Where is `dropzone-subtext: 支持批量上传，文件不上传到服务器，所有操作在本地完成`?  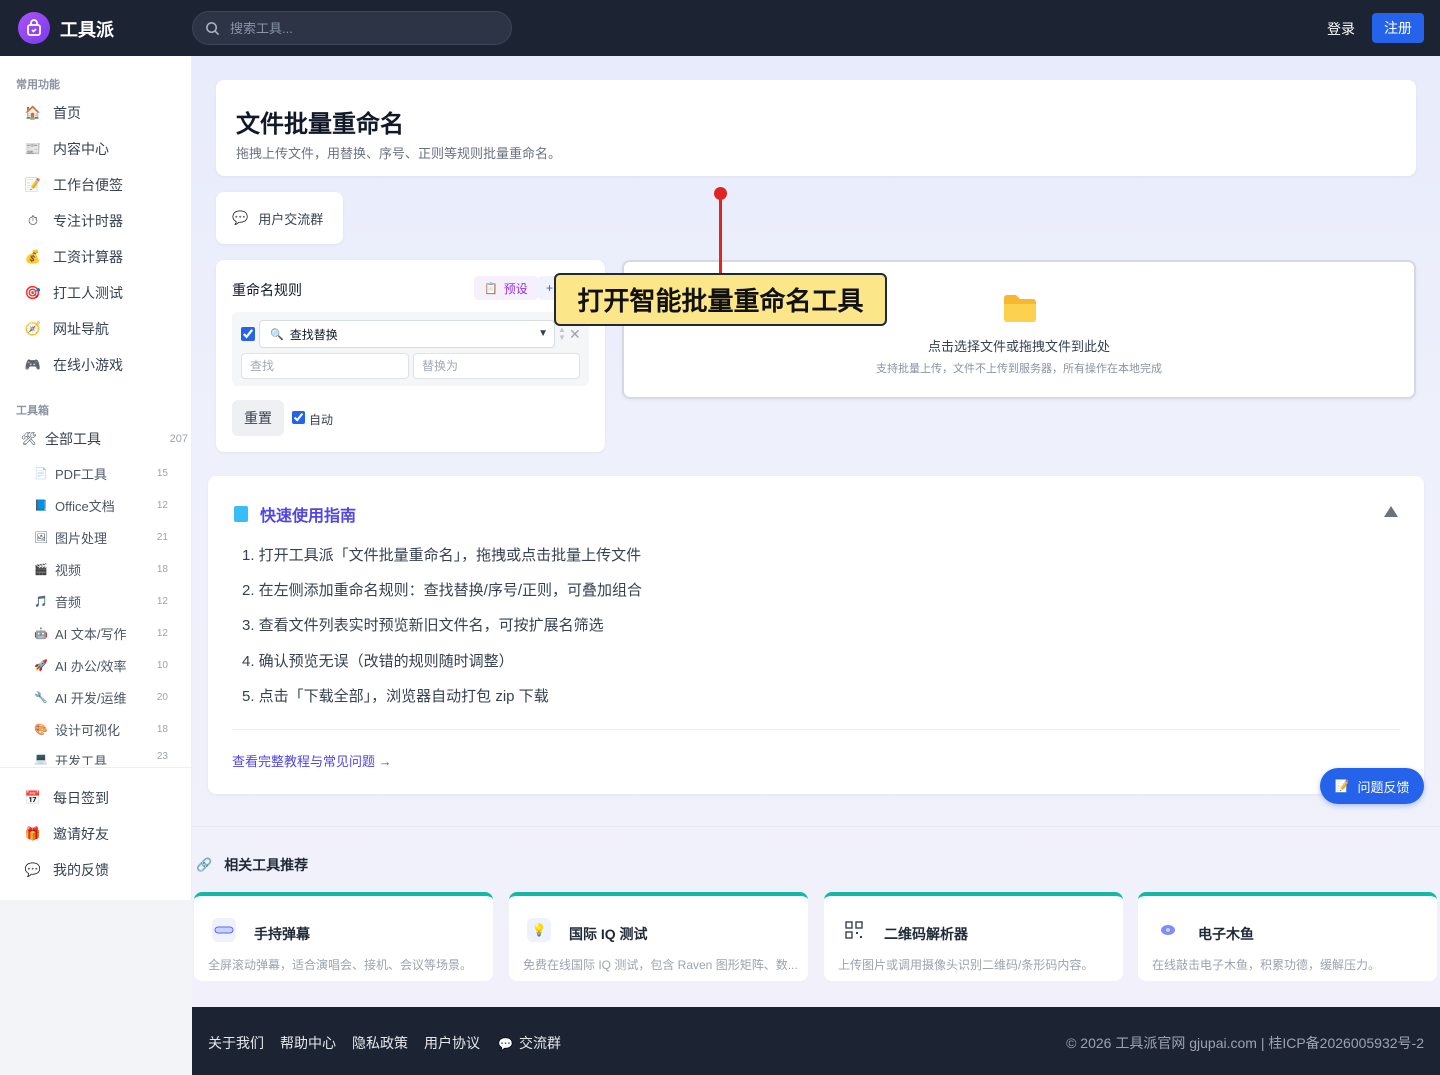
dropzone-subtext: 支持批量上传，文件不上传到服务器，所有操作在本地完成 is located at coordinates (1019, 369).